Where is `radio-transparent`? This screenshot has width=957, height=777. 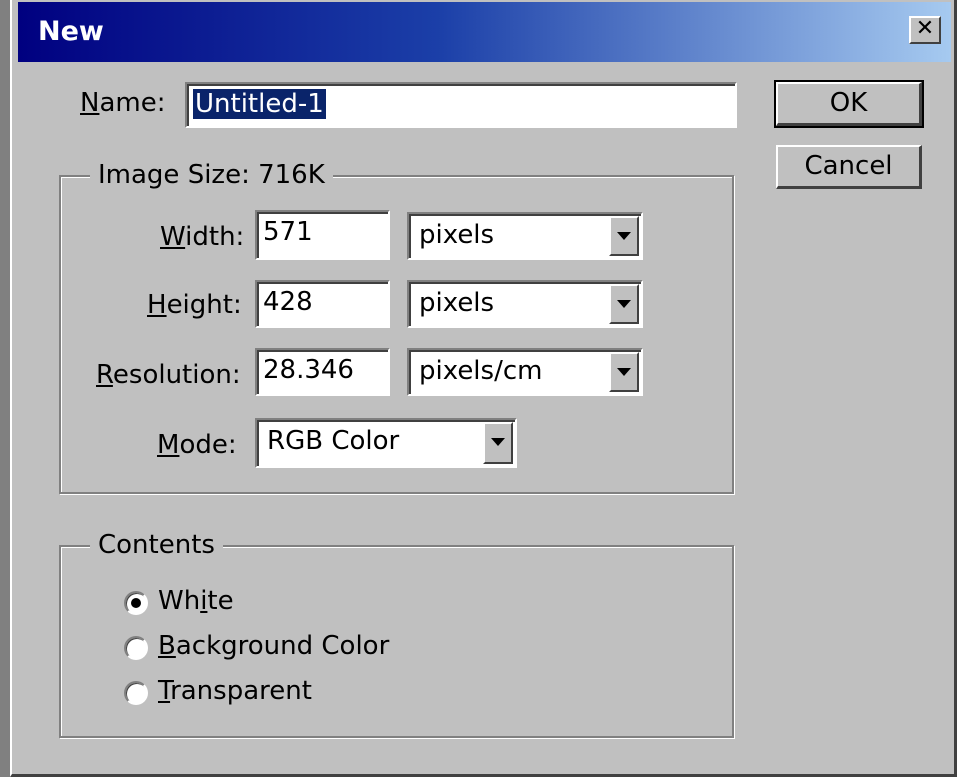 radio-transparent is located at coordinates (136, 693).